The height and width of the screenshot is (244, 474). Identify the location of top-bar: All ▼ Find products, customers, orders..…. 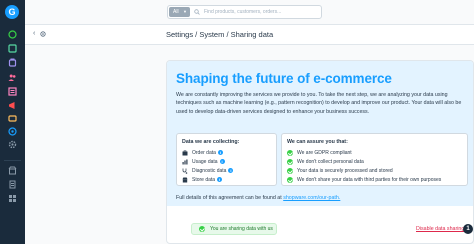
(249, 12).